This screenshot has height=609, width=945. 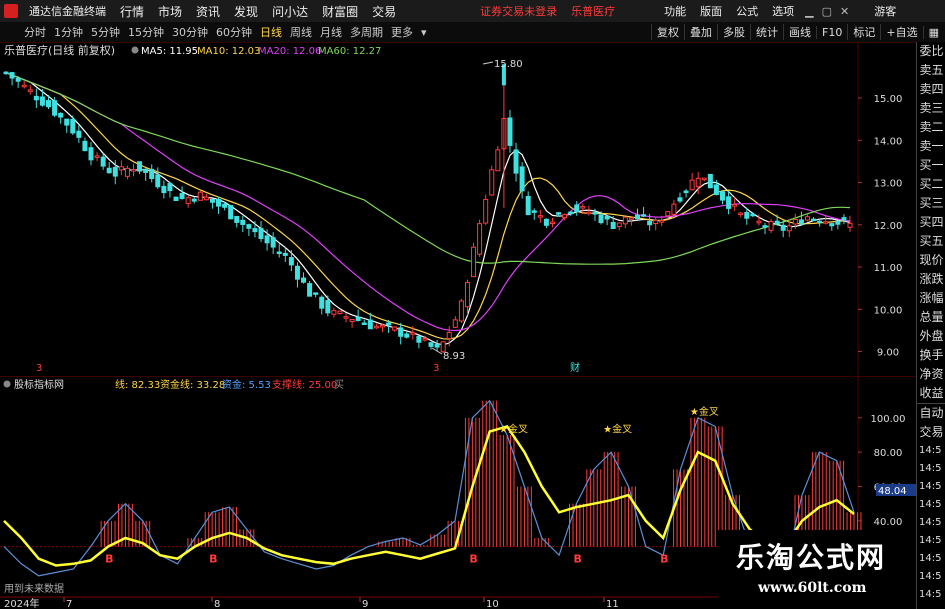 I want to click on biaoji-button: 标记, so click(x=863, y=32).